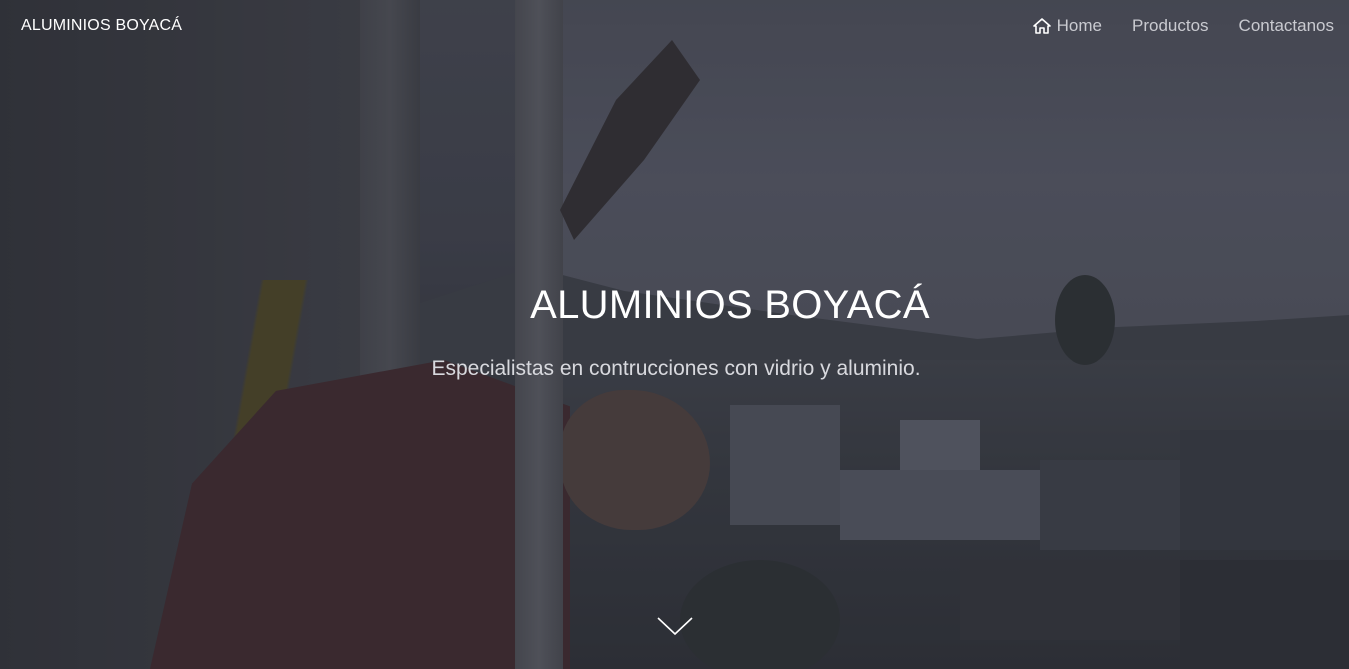 The image size is (1349, 669). What do you see at coordinates (1041, 26) in the screenshot?
I see `home-icon` at bounding box center [1041, 26].